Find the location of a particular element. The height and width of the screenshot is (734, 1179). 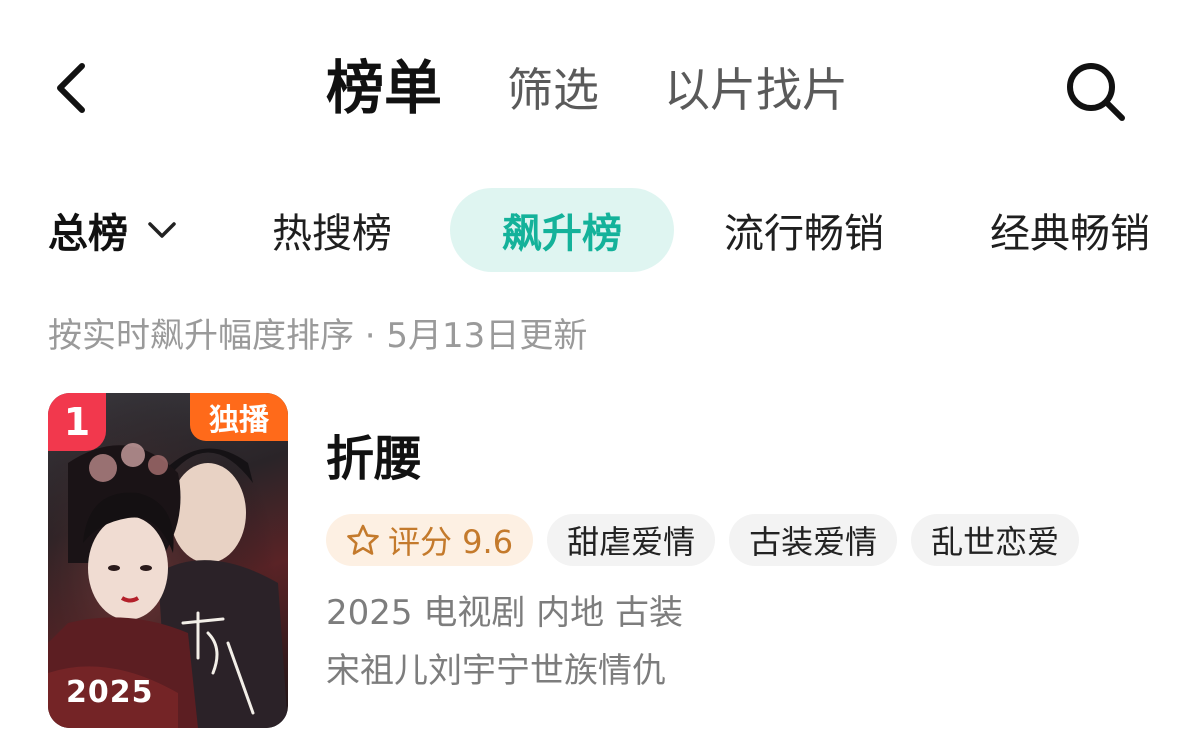

rating-label: 评分 9.6 is located at coordinates (451, 542).